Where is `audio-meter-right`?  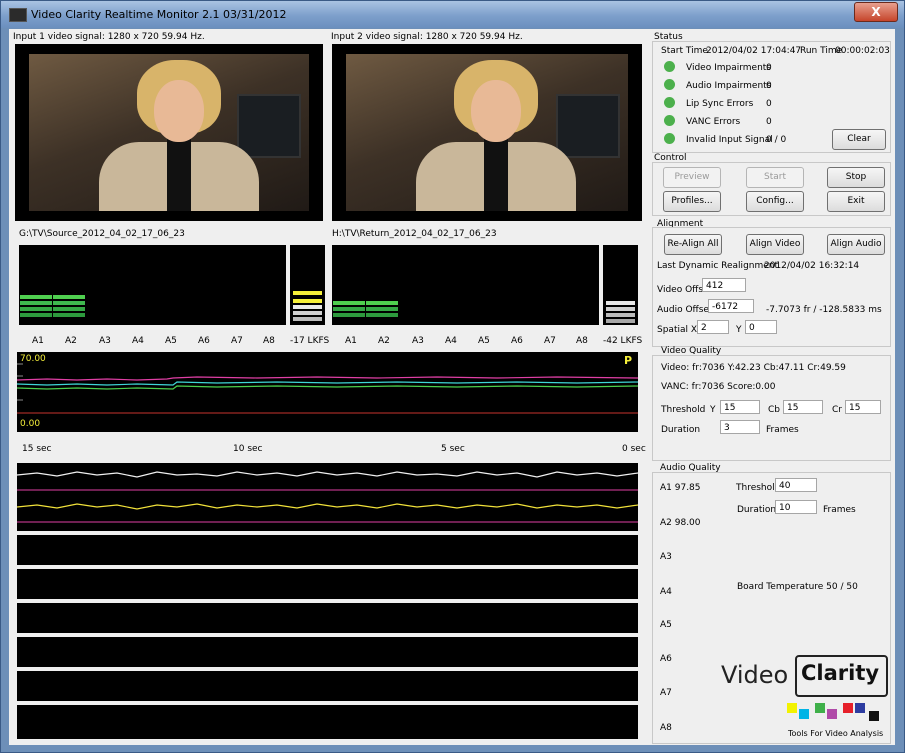
audio-meter-right is located at coordinates (465, 285).